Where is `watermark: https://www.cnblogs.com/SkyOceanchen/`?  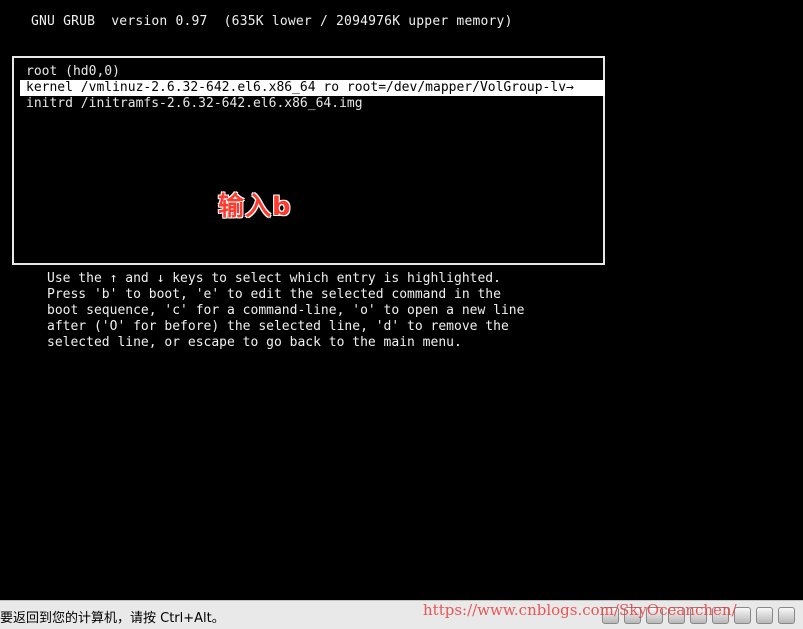 watermark: https://www.cnblogs.com/SkyOceanchen/ is located at coordinates (580, 610).